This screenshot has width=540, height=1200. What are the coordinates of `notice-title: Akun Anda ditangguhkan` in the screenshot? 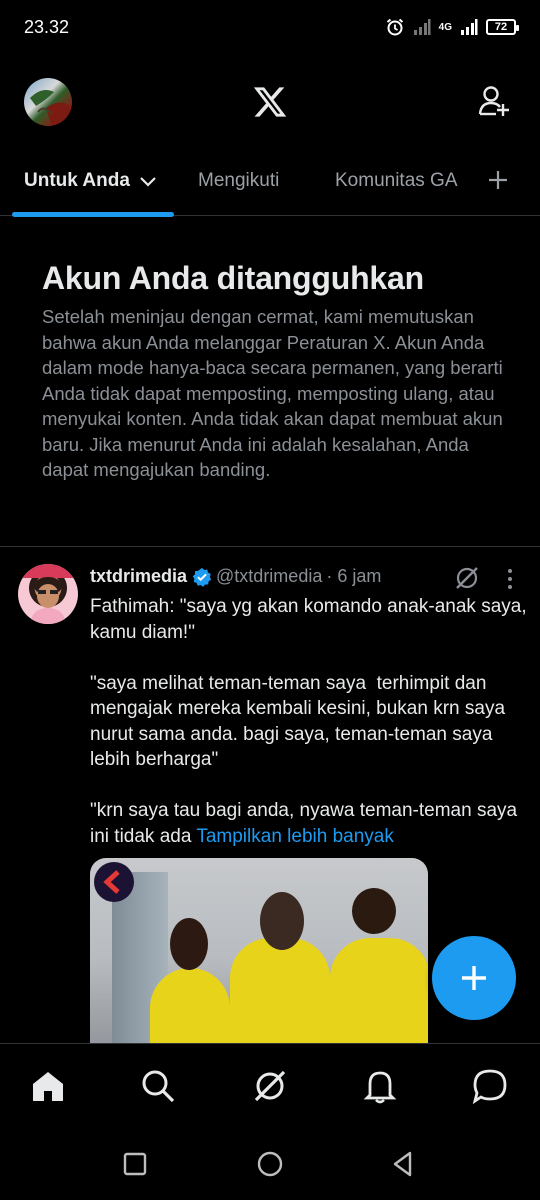 It's located at (233, 278).